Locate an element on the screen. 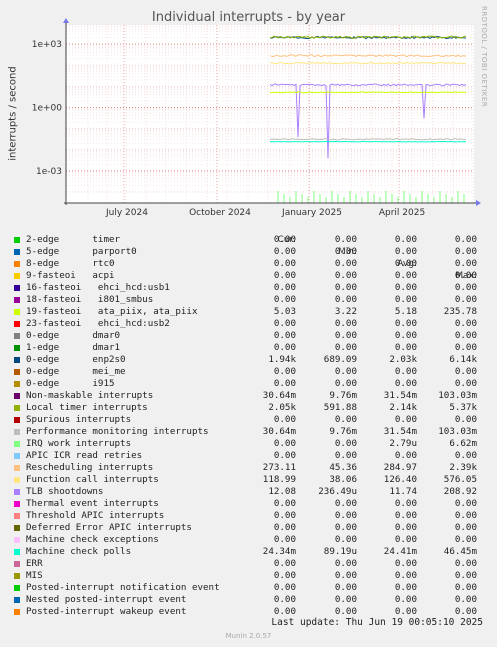  y-ticks: 1e+03 1e+00 1e-03 is located at coordinates (47, 108).